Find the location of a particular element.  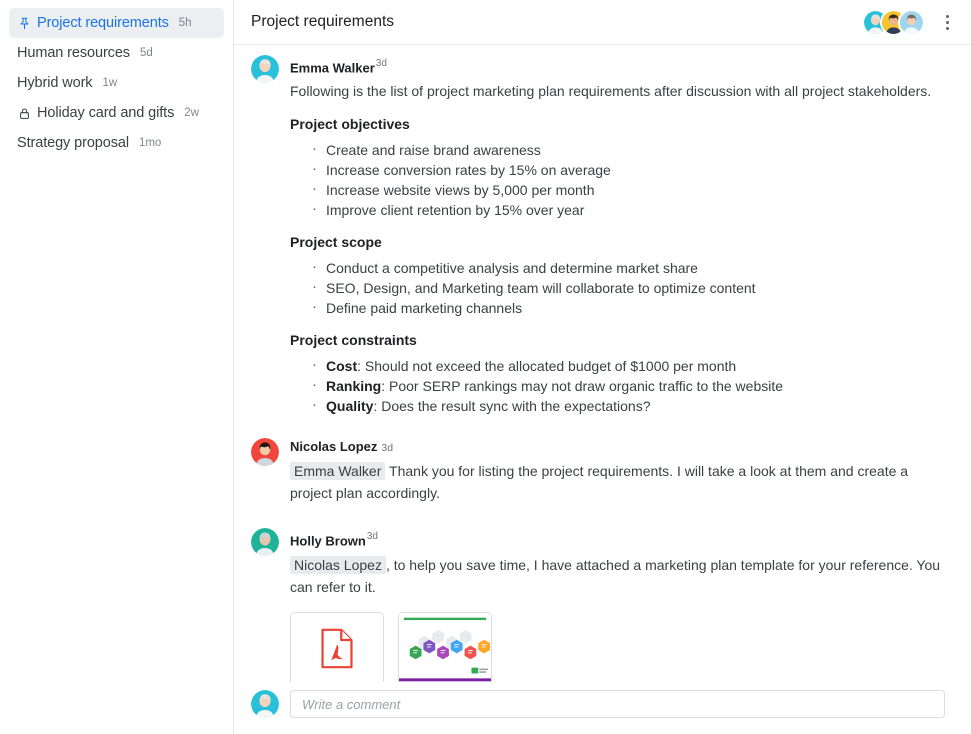

comment-input is located at coordinates (617, 704).